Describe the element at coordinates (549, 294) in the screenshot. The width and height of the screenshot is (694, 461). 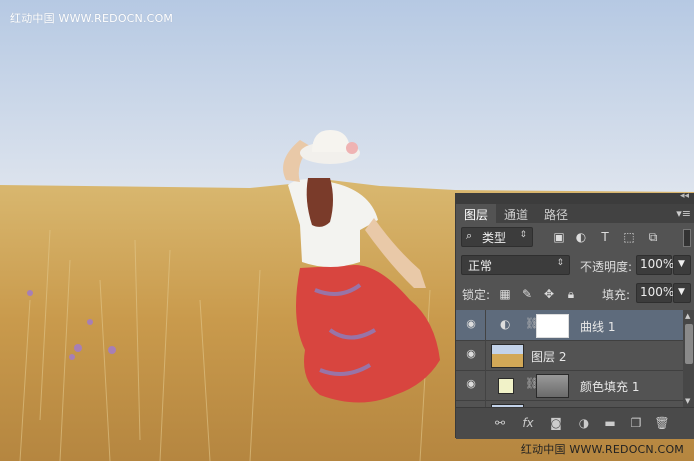
I see `lock-position-icon: ✥` at that location.